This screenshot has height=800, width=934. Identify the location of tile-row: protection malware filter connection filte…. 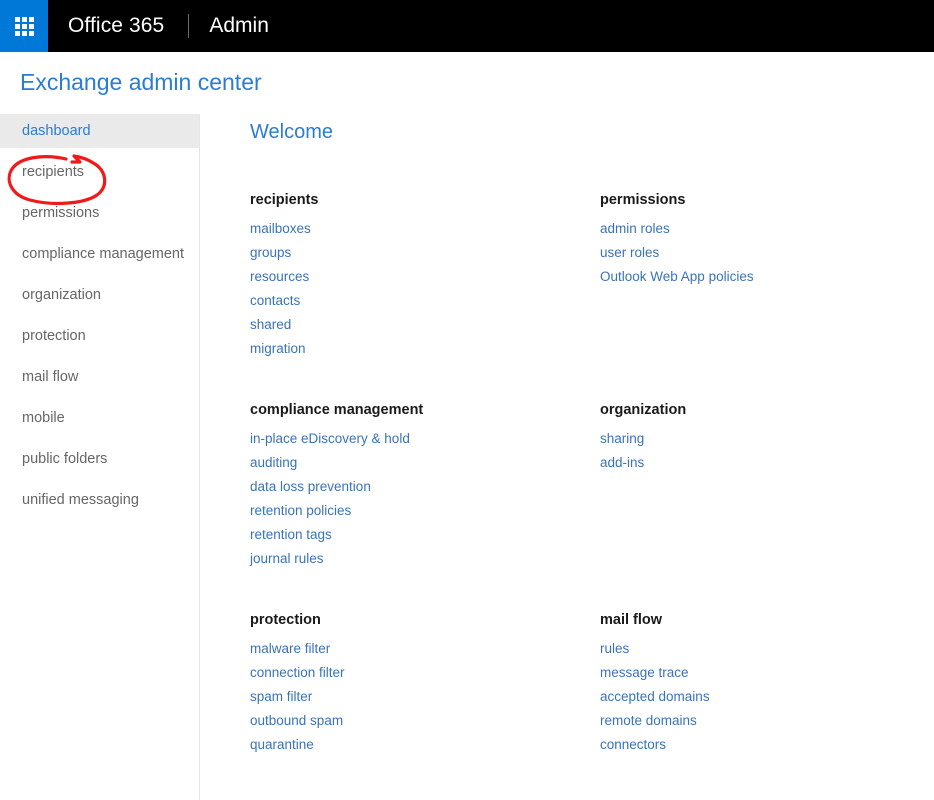
(592, 684).